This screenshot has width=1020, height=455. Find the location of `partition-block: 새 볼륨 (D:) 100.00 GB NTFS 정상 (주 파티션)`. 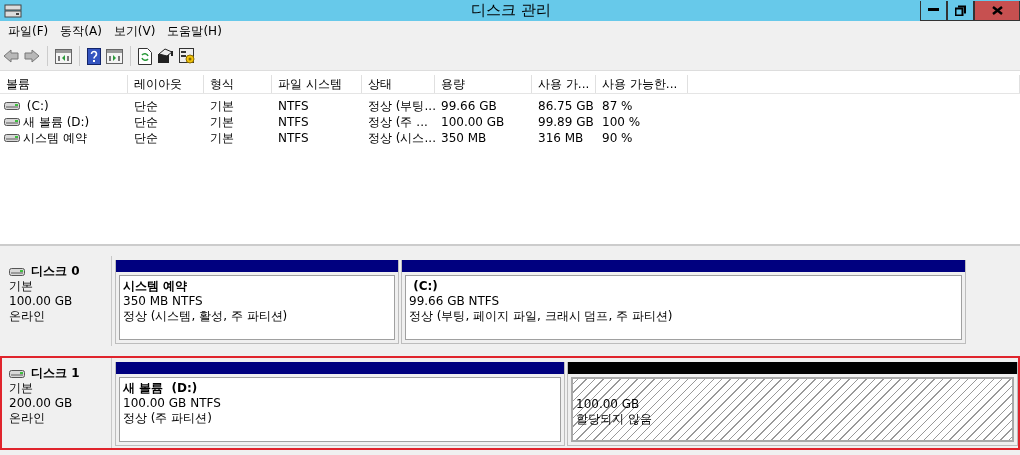

partition-block: 새 볼륨 (D:) 100.00 GB NTFS 정상 (주 파티션) is located at coordinates (340, 404).